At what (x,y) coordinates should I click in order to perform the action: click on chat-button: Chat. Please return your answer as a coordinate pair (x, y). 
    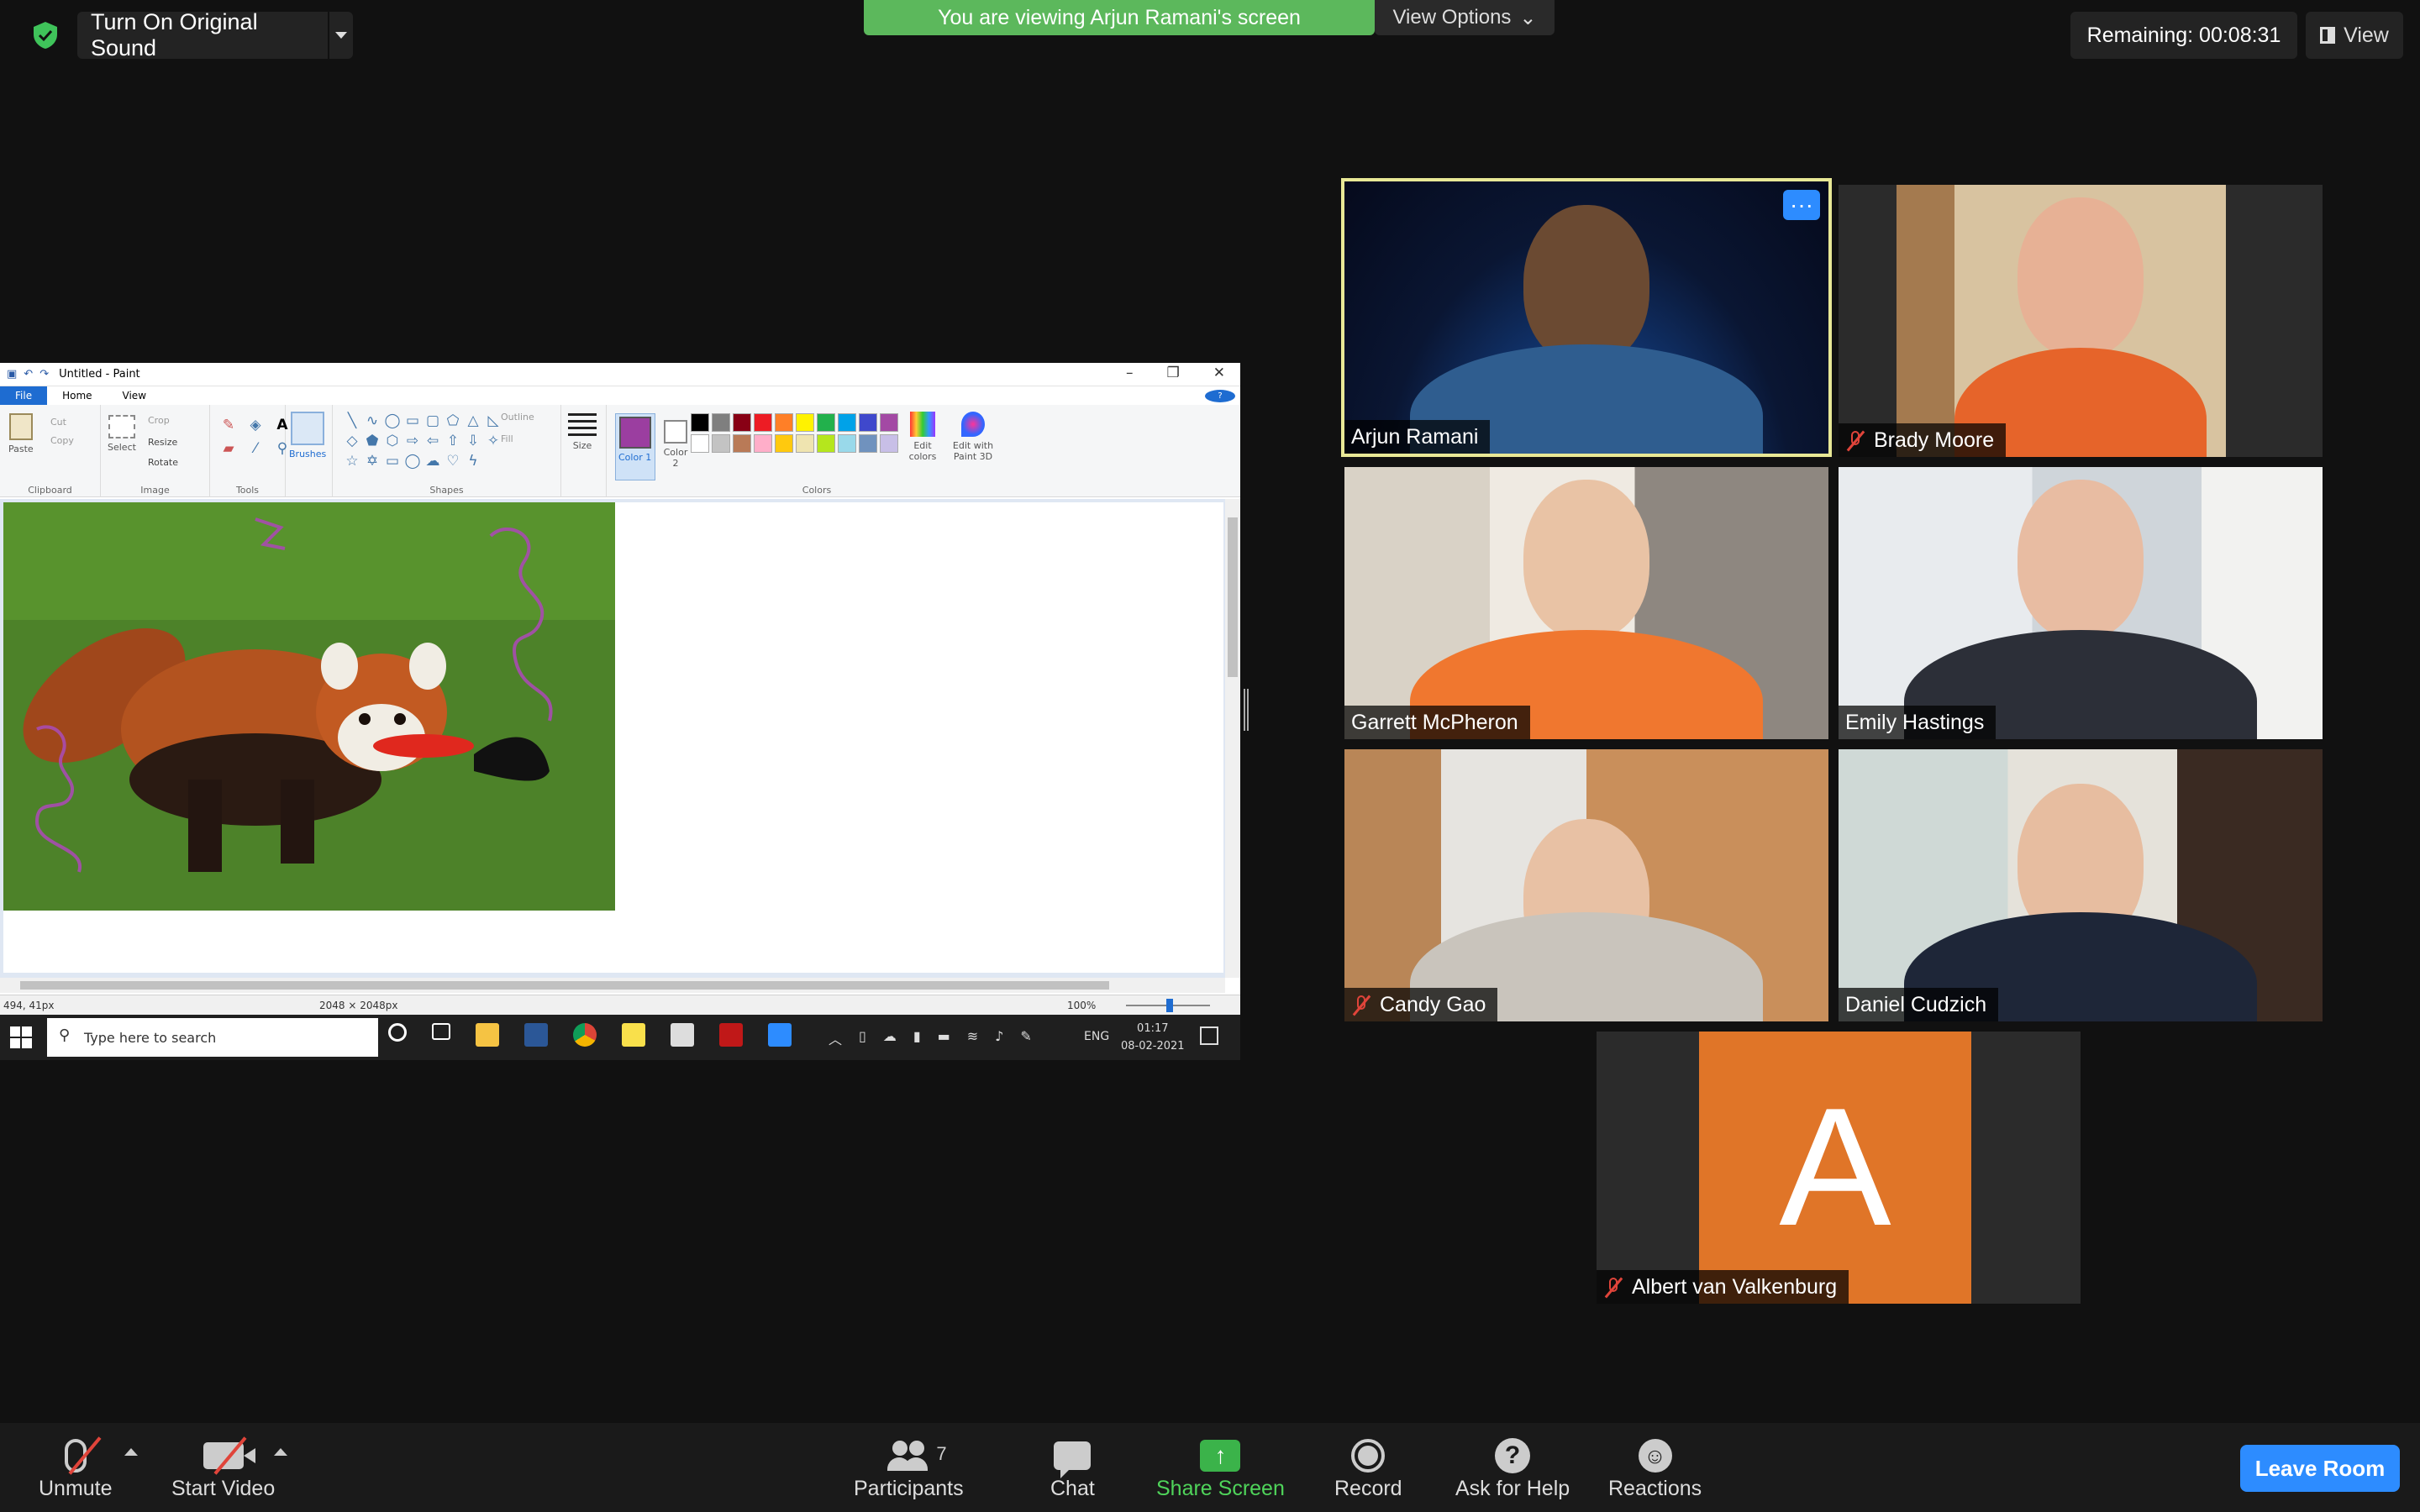
    Looking at the image, I should click on (1073, 1468).